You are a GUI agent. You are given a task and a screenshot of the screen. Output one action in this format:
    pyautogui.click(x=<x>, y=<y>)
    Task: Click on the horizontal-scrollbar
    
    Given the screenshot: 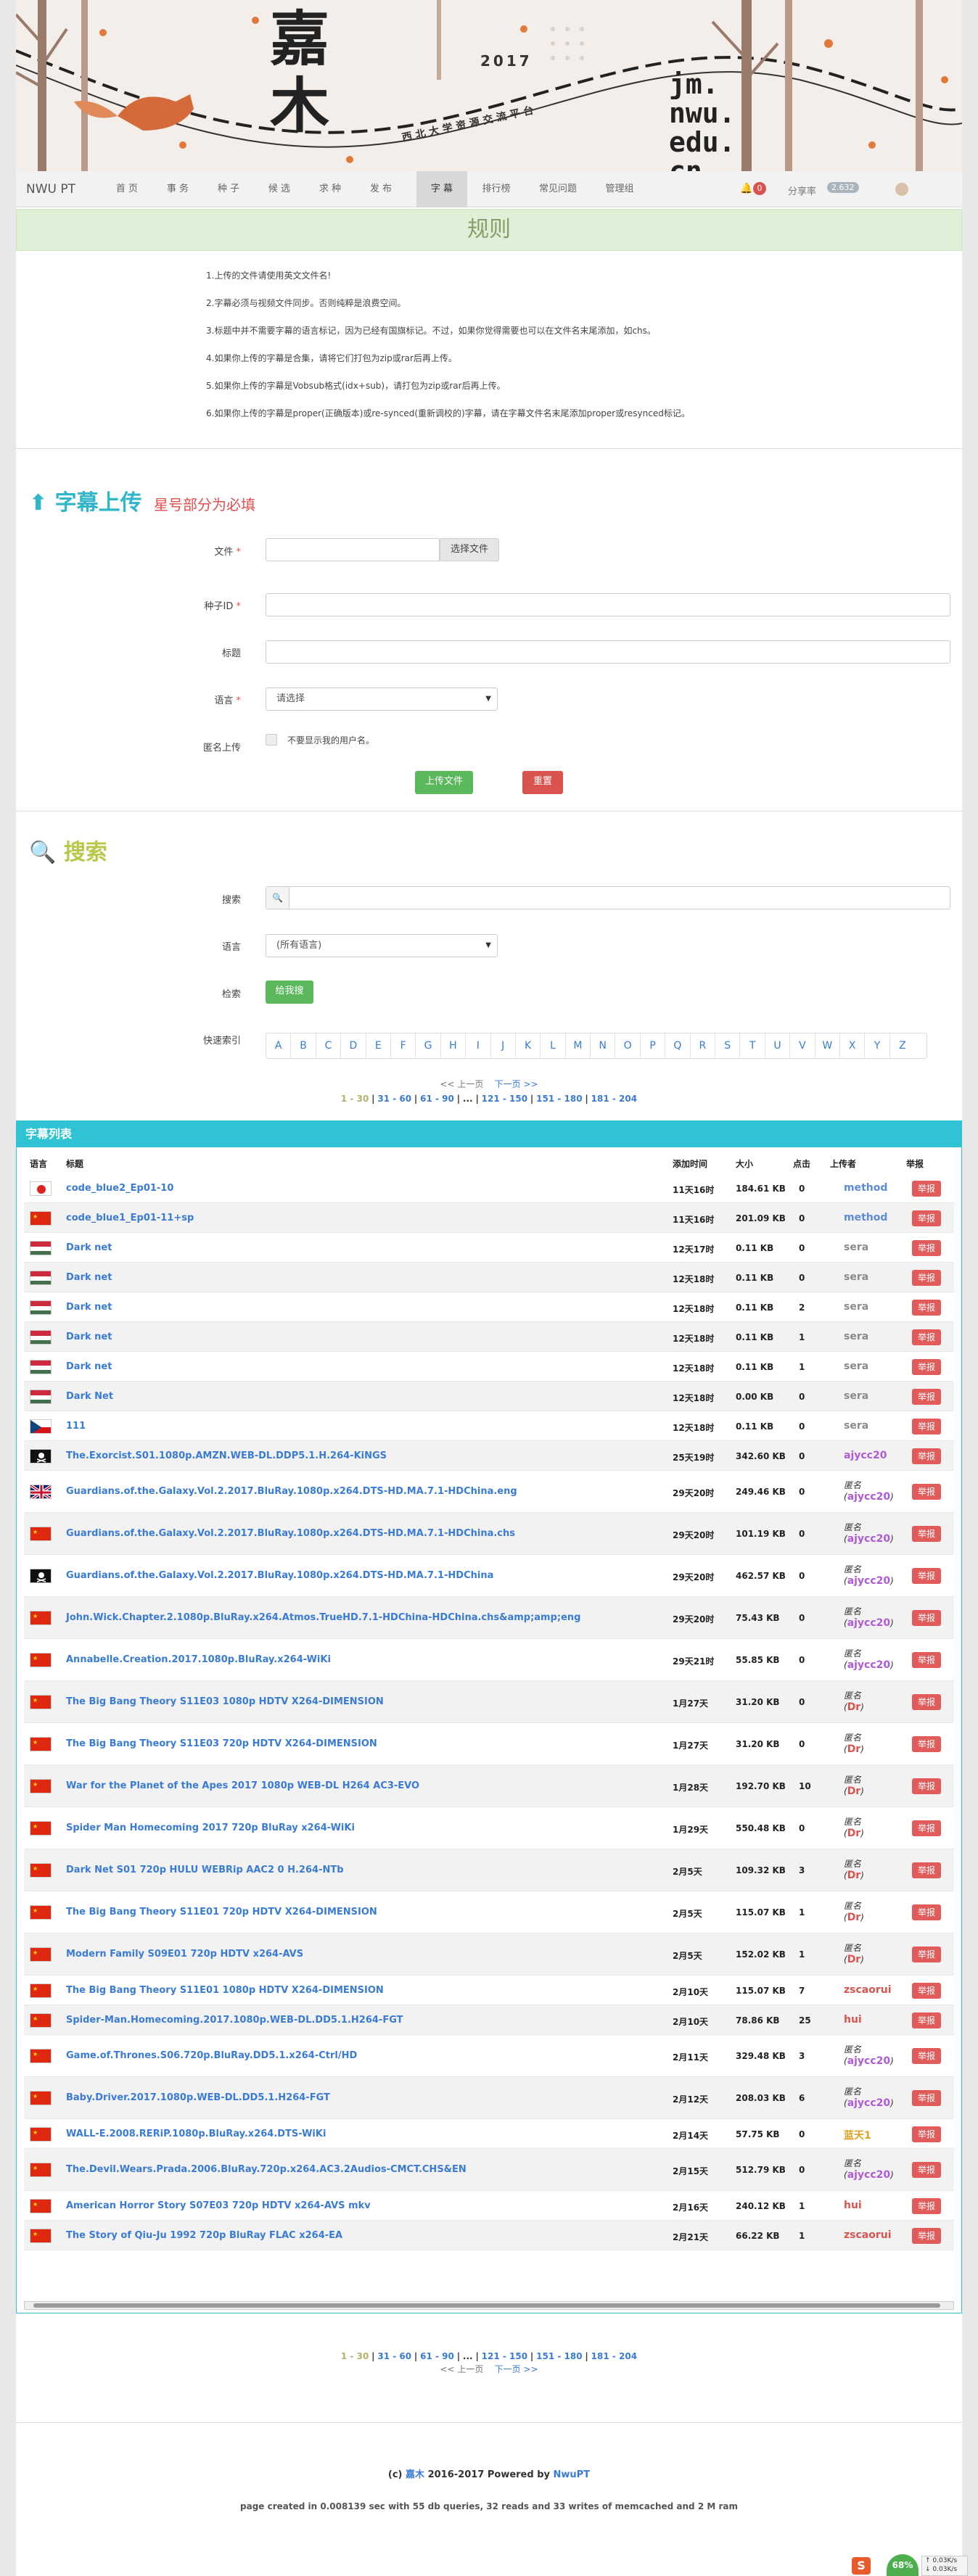 What is the action you would take?
    pyautogui.click(x=489, y=2305)
    